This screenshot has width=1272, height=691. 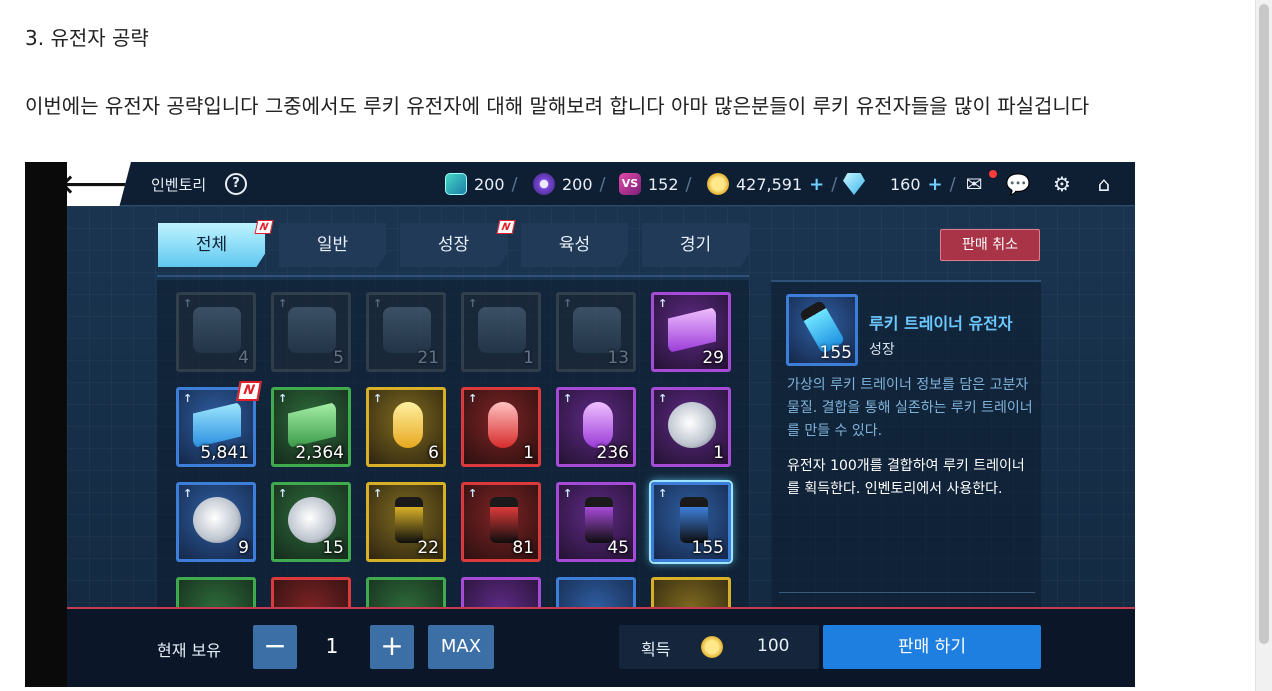 What do you see at coordinates (311, 522) in the screenshot?
I see `inventory-item: ↑ 15` at bounding box center [311, 522].